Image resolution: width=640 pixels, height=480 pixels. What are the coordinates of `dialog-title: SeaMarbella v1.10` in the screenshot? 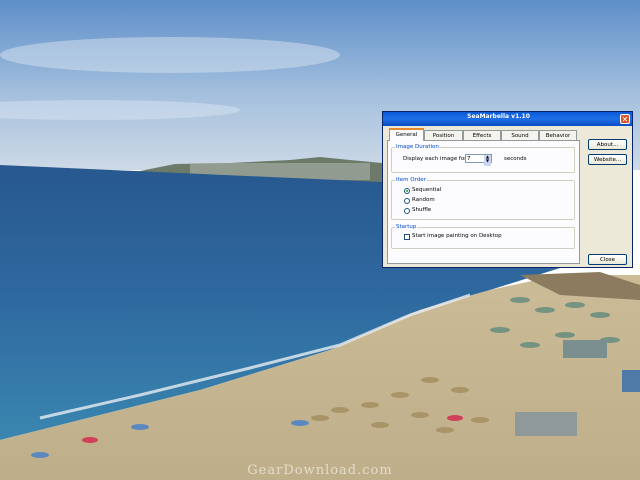 It's located at (498, 116).